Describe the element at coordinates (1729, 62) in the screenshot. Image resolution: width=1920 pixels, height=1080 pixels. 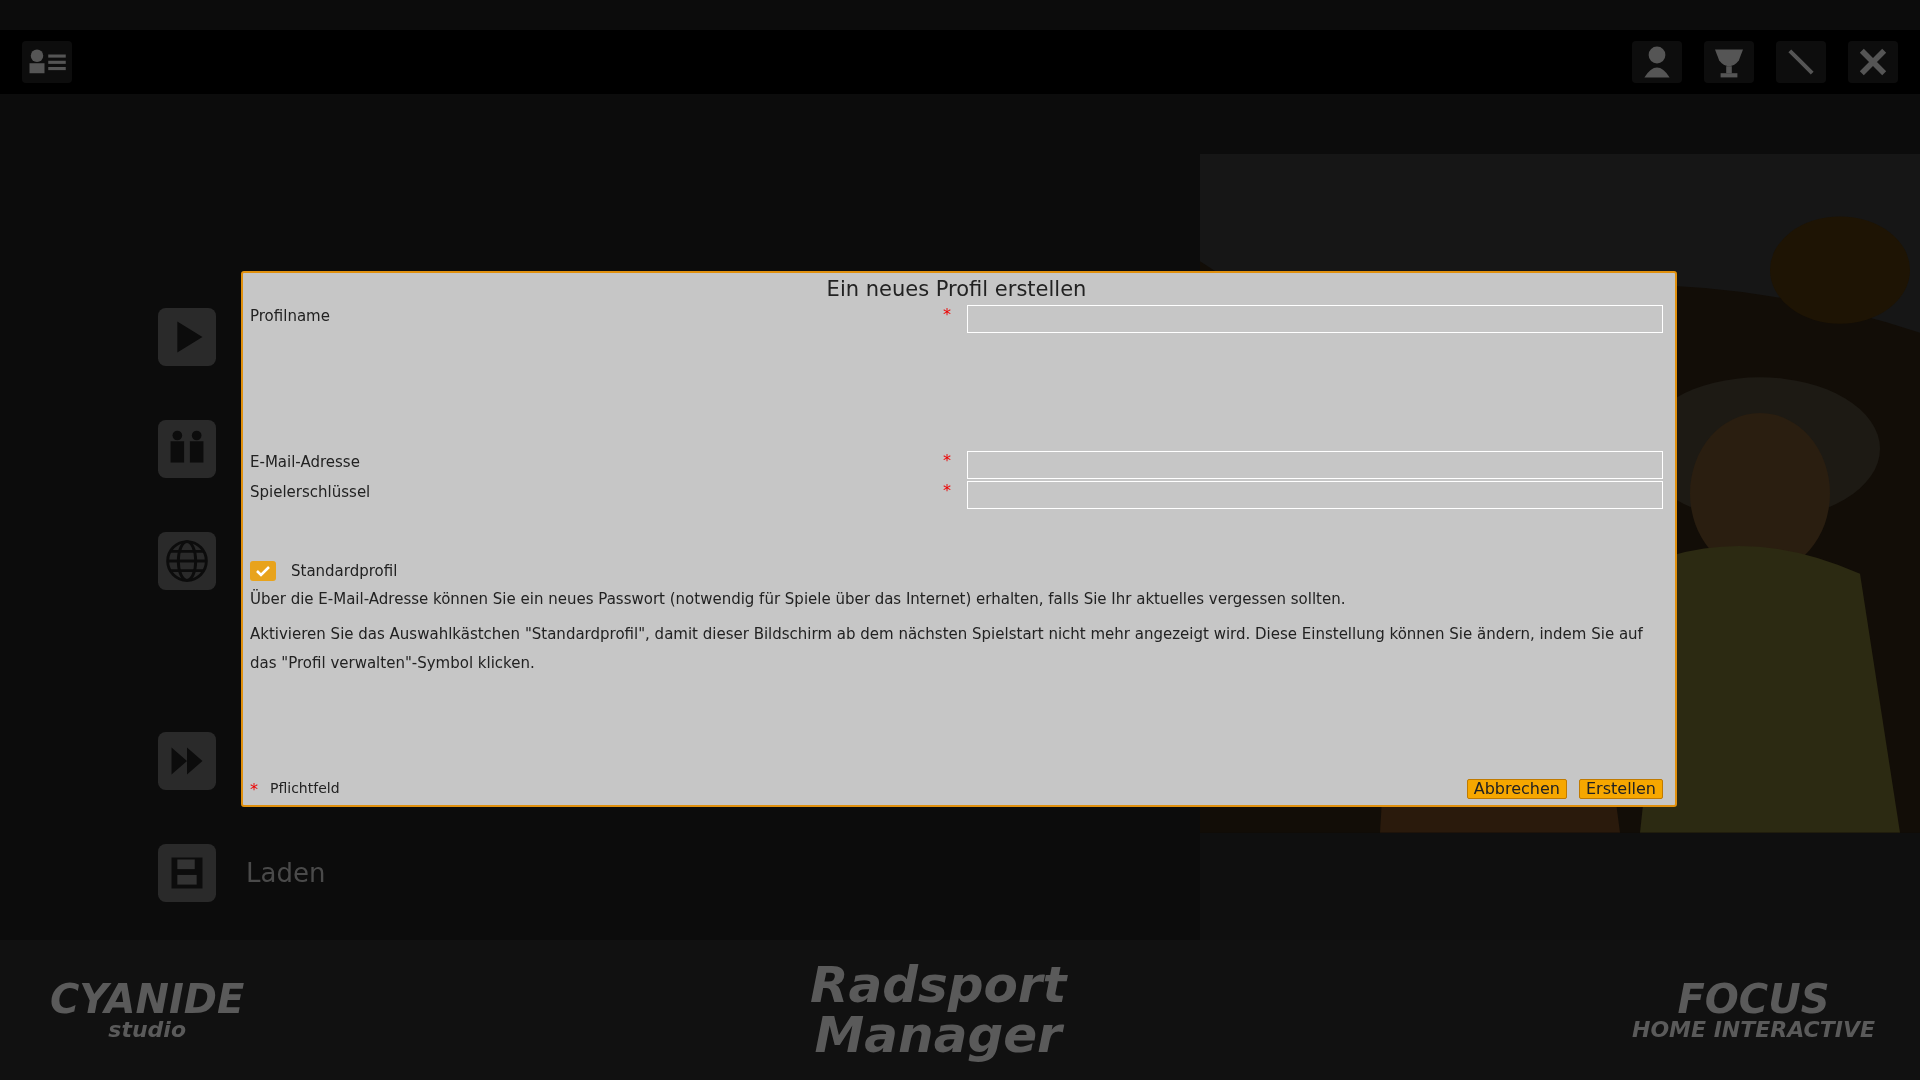
I see `trophy-icon` at that location.